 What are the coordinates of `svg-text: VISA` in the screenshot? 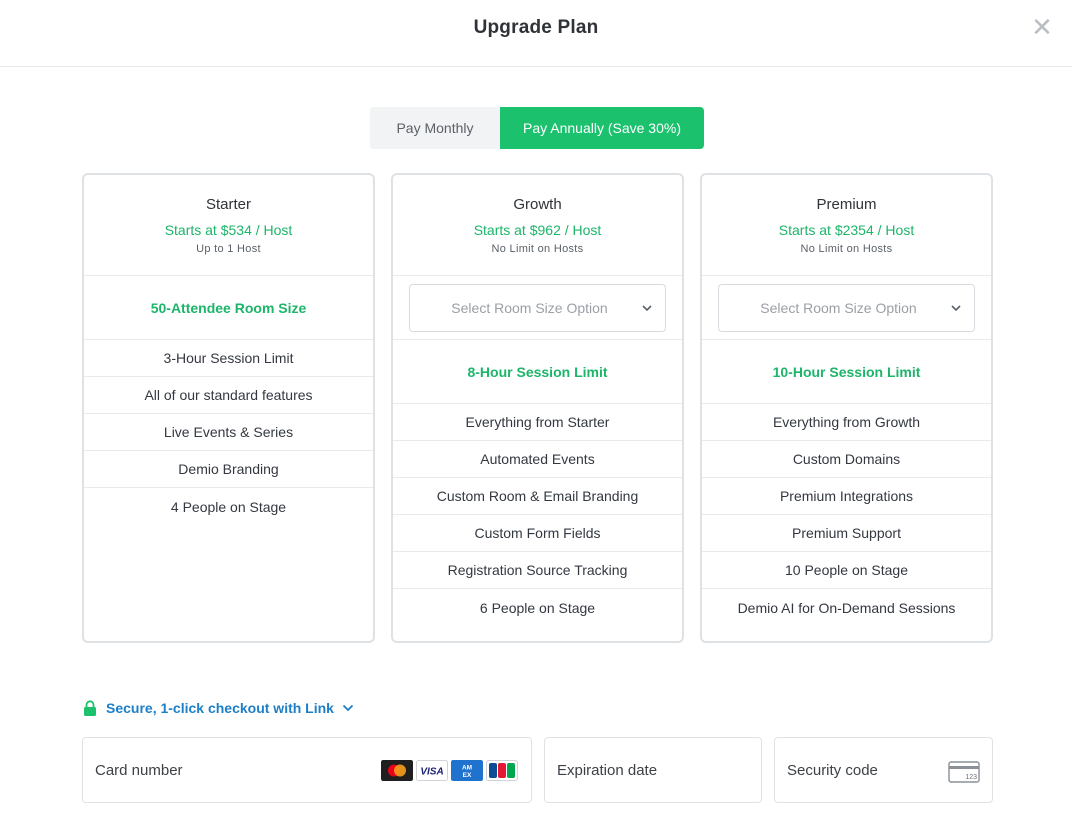 It's located at (431, 772).